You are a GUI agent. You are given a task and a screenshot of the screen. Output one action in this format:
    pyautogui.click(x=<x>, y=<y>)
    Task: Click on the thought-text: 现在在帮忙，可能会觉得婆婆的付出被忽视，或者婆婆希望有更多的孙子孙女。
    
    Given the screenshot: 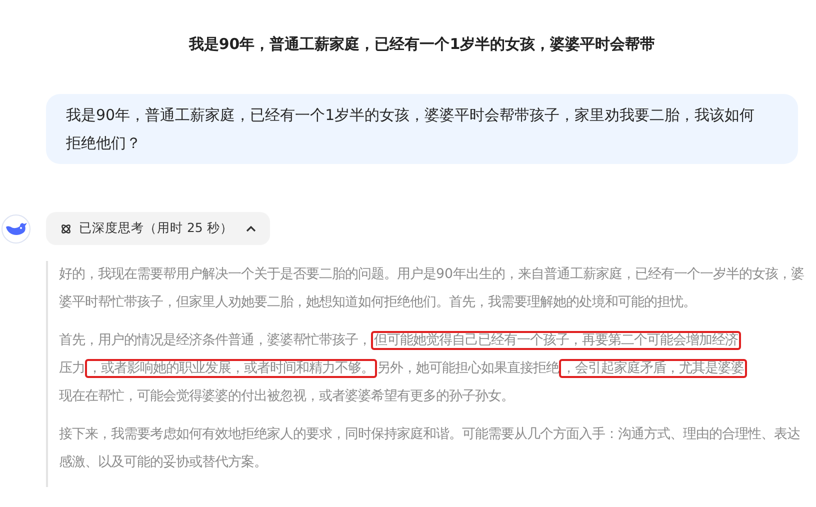 What is the action you would take?
    pyautogui.click(x=286, y=396)
    